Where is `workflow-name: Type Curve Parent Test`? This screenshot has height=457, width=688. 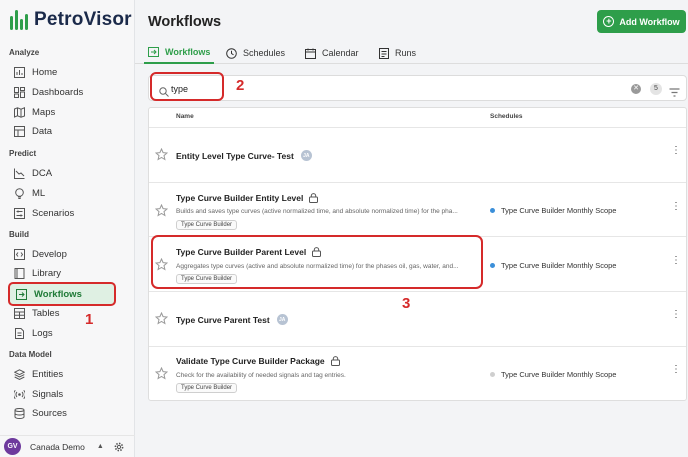 workflow-name: Type Curve Parent Test is located at coordinates (223, 319).